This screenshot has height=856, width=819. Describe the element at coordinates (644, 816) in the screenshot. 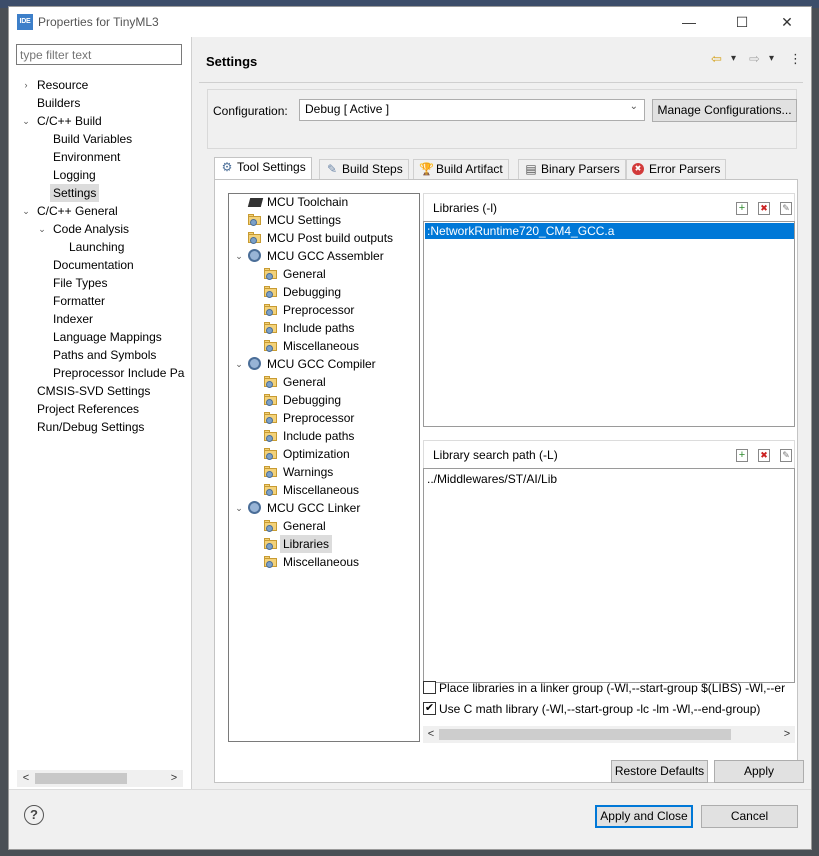

I see `apply-and-close-button: Apply and Close` at that location.